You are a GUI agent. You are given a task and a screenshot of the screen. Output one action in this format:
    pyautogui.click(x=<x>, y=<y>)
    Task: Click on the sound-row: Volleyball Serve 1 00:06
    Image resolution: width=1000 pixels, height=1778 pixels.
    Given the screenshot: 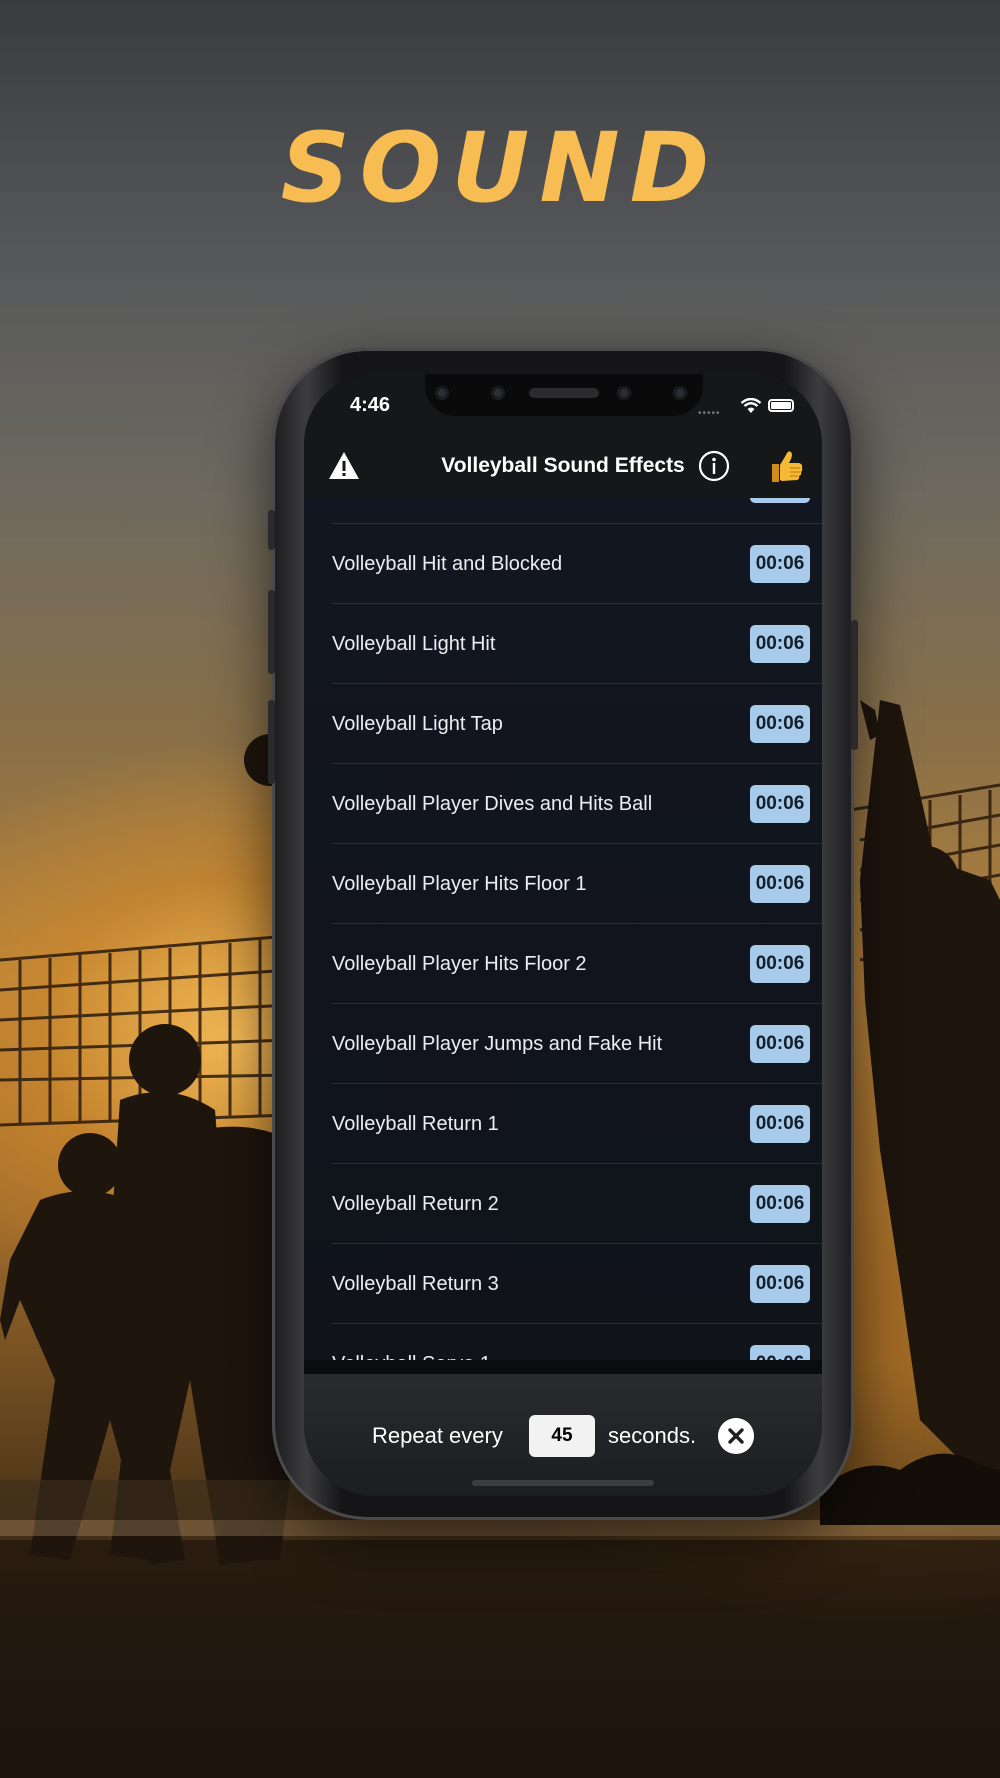 What is the action you would take?
    pyautogui.click(x=563, y=1342)
    